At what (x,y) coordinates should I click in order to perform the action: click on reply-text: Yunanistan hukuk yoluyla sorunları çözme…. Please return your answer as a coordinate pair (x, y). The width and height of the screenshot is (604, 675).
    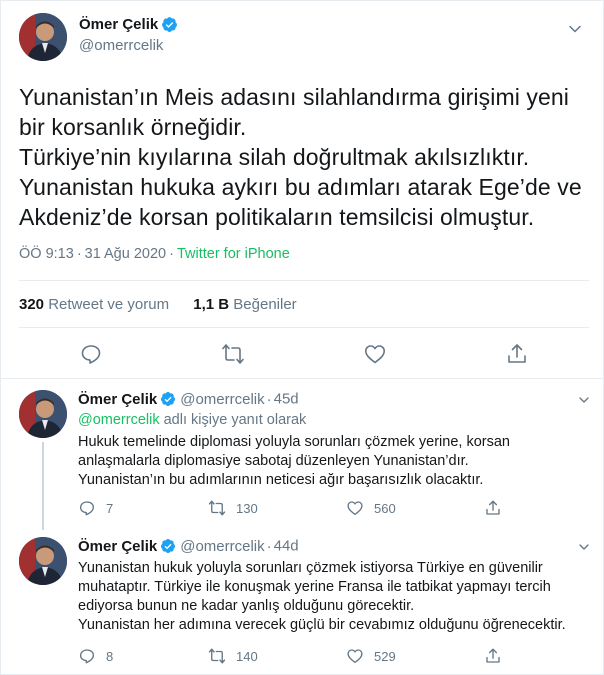
    Looking at the image, I should click on (330, 597).